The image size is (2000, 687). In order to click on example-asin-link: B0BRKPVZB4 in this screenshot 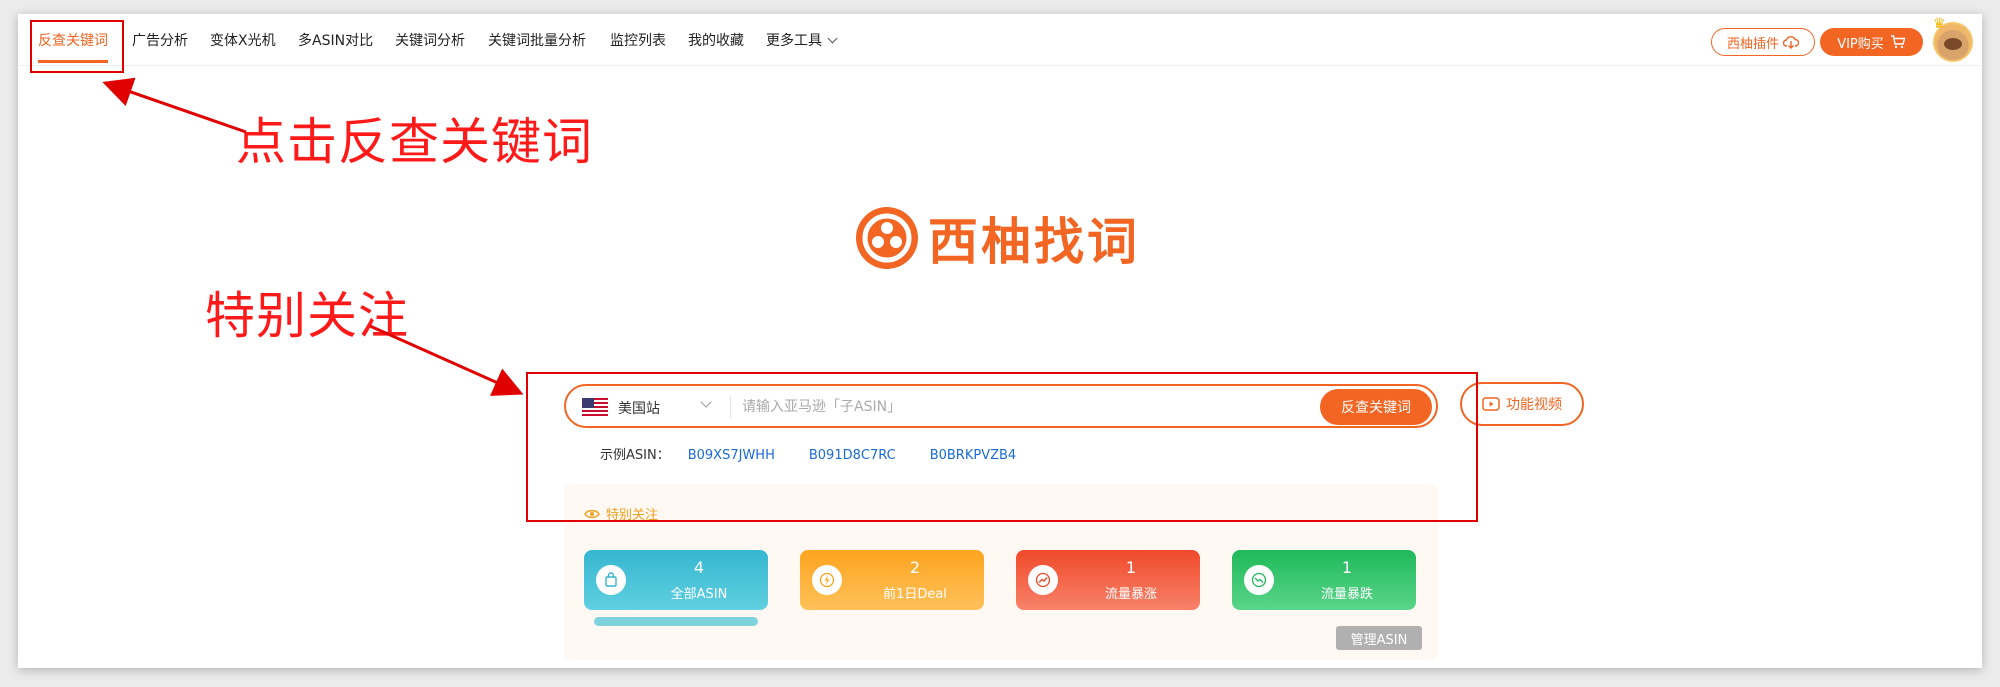, I will do `click(973, 455)`.